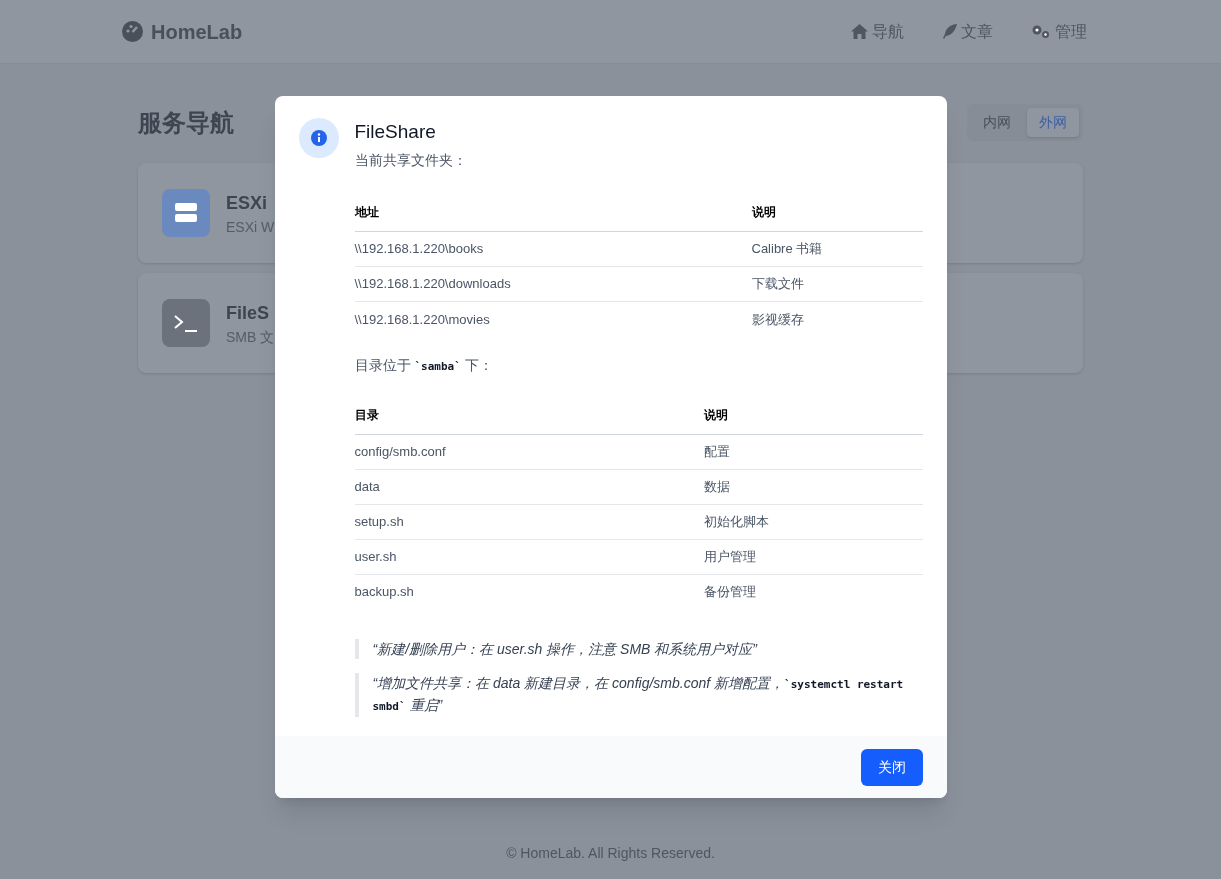  Describe the element at coordinates (949, 31) in the screenshot. I see `feather-icon` at that location.